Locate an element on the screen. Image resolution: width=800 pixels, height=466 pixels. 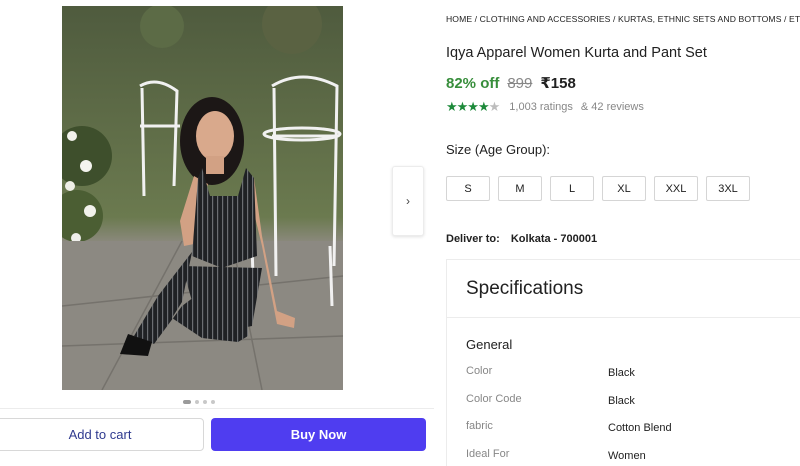
size-label: Size (Age Group): is located at coordinates (498, 149).